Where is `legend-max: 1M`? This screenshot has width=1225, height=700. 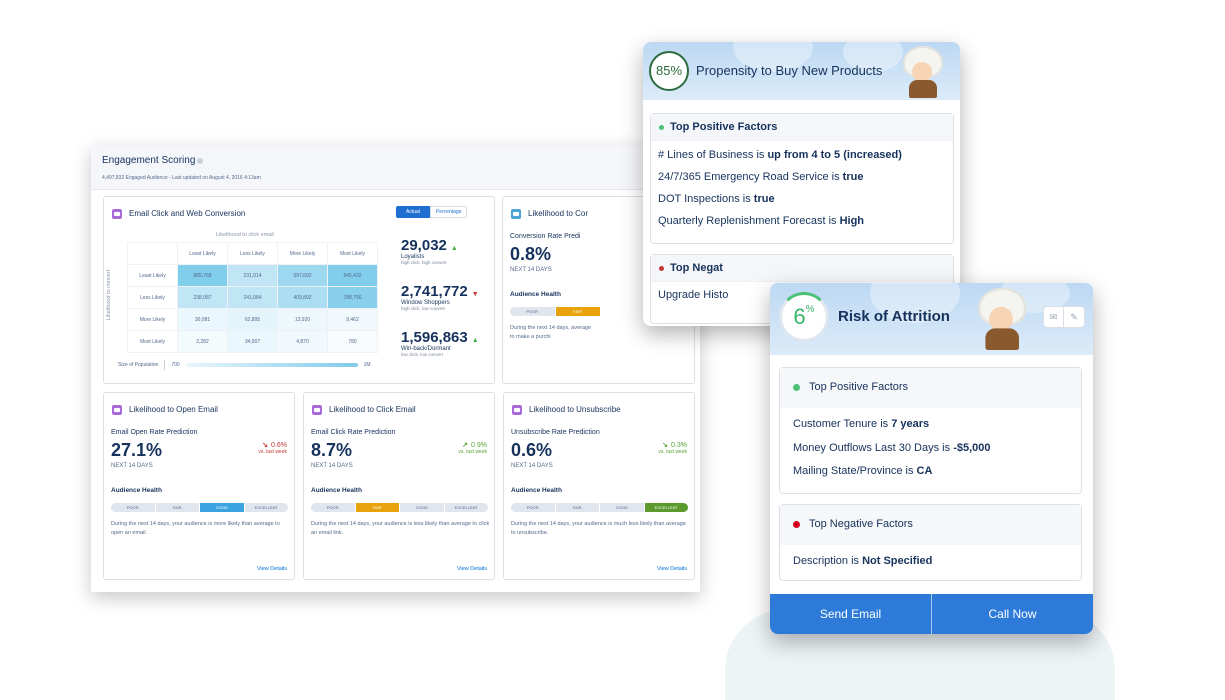 legend-max: 1M is located at coordinates (367, 365).